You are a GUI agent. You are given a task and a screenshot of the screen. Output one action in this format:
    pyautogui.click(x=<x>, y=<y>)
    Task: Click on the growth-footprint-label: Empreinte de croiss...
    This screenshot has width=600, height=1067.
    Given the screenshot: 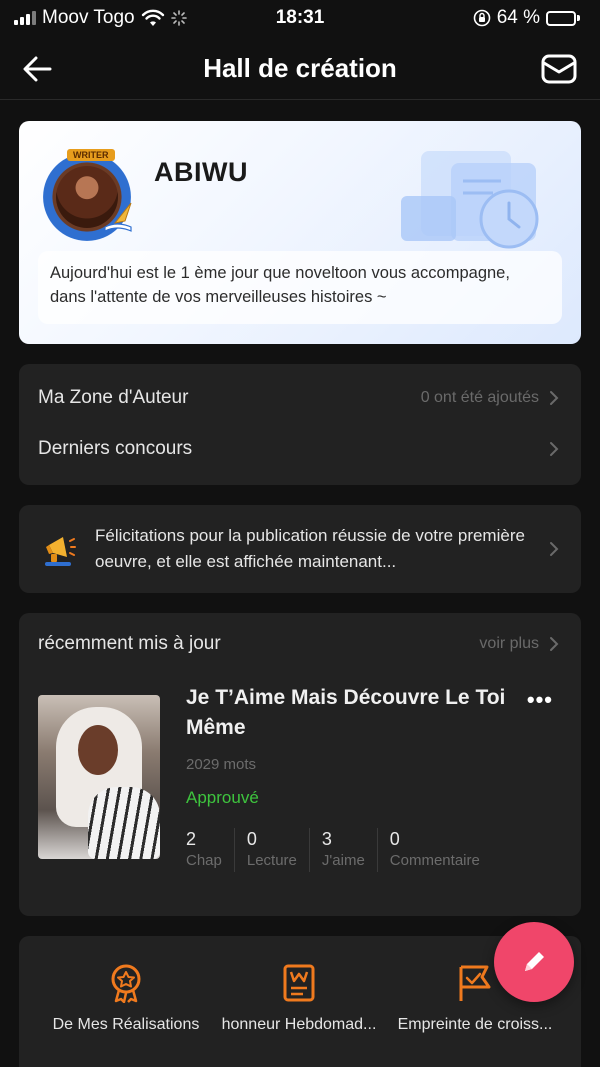 What is the action you would take?
    pyautogui.click(x=475, y=1024)
    